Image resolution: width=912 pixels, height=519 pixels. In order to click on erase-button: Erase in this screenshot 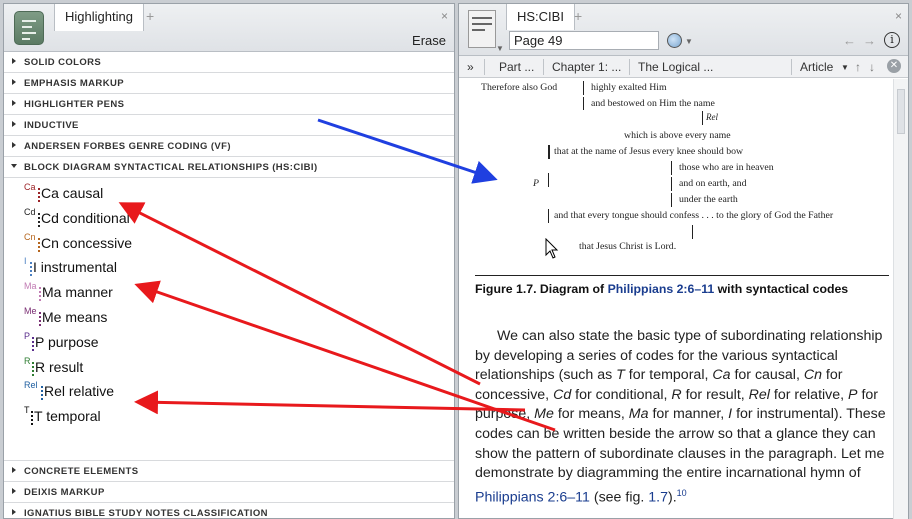, I will do `click(429, 40)`.